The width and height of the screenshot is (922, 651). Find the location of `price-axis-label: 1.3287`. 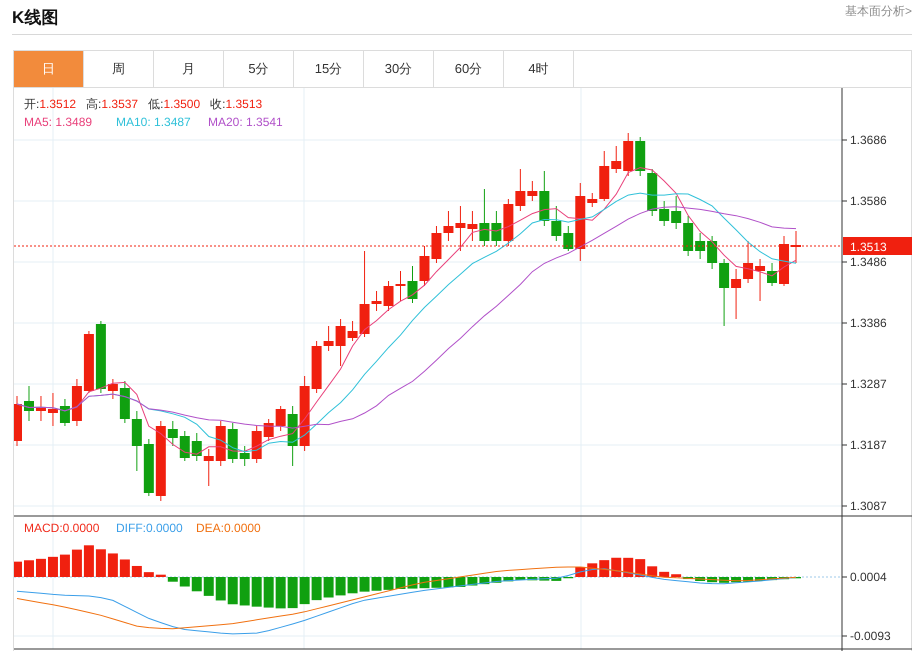

price-axis-label: 1.3287 is located at coordinates (868, 384).